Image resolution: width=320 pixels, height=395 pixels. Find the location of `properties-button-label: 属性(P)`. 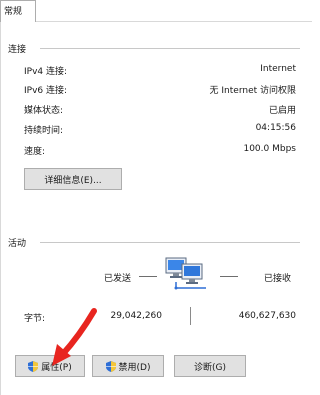

properties-button-label: 属性(P) is located at coordinates (56, 367).